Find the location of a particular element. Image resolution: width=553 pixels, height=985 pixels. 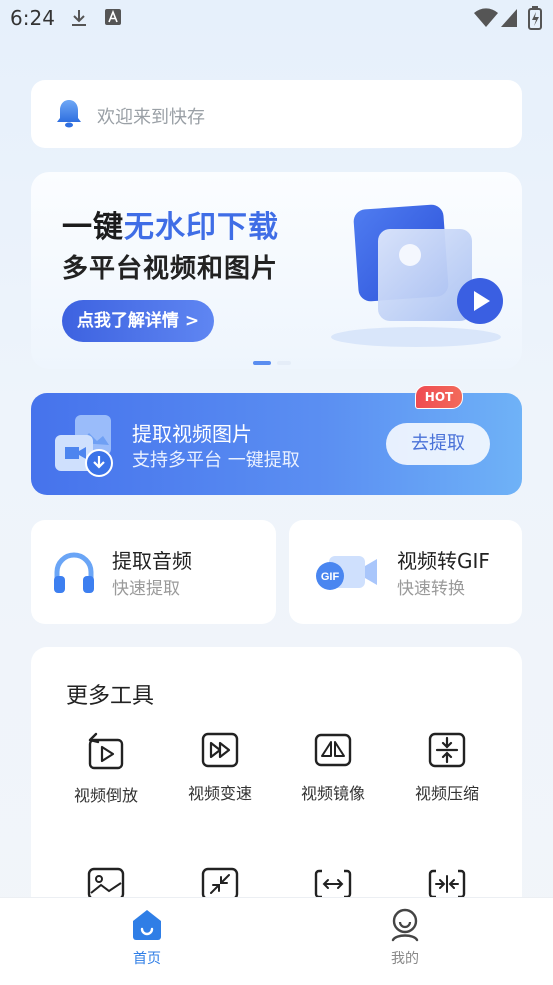

pagination-dot is located at coordinates (284, 363).